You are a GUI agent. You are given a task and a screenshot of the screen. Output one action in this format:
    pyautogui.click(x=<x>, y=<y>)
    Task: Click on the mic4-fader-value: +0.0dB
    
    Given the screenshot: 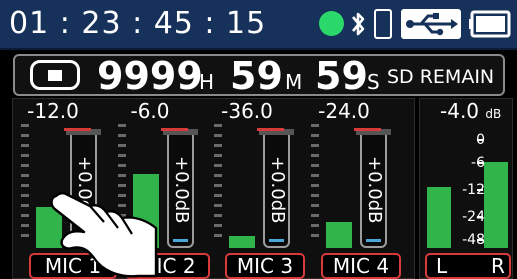 What is the action you would take?
    pyautogui.click(x=374, y=190)
    